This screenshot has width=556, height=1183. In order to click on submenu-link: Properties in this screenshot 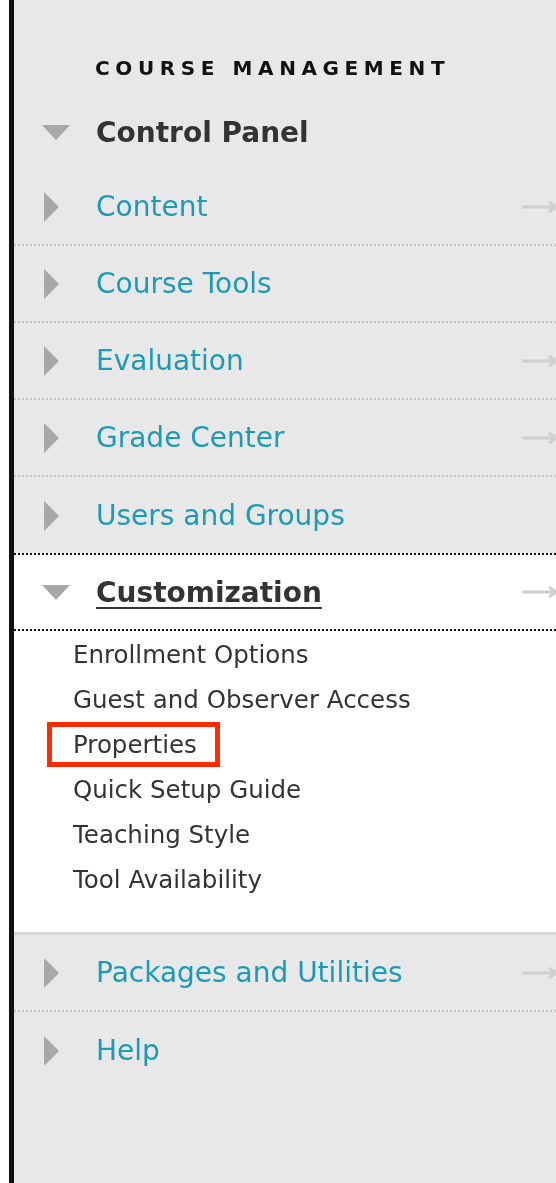, I will do `click(133, 744)`.